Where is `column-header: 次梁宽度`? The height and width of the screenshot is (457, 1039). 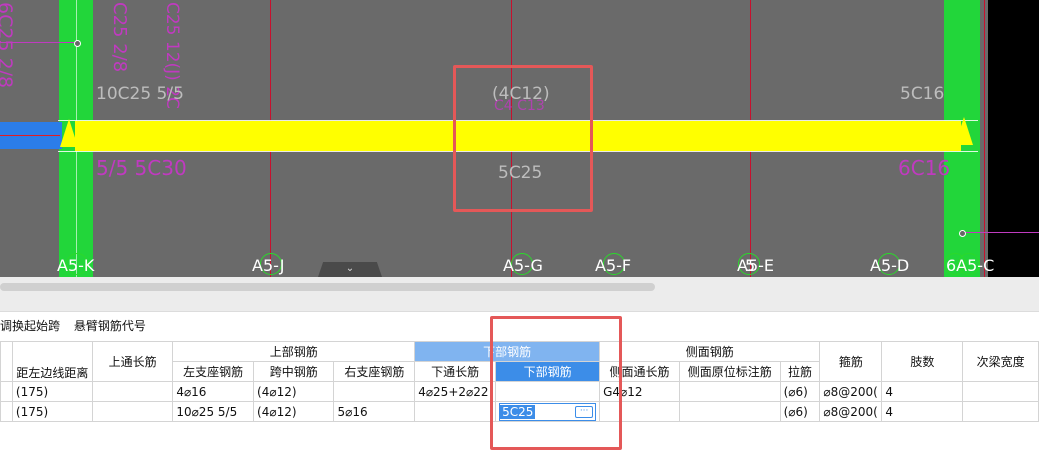
column-header: 次梁宽度 is located at coordinates (1000, 361).